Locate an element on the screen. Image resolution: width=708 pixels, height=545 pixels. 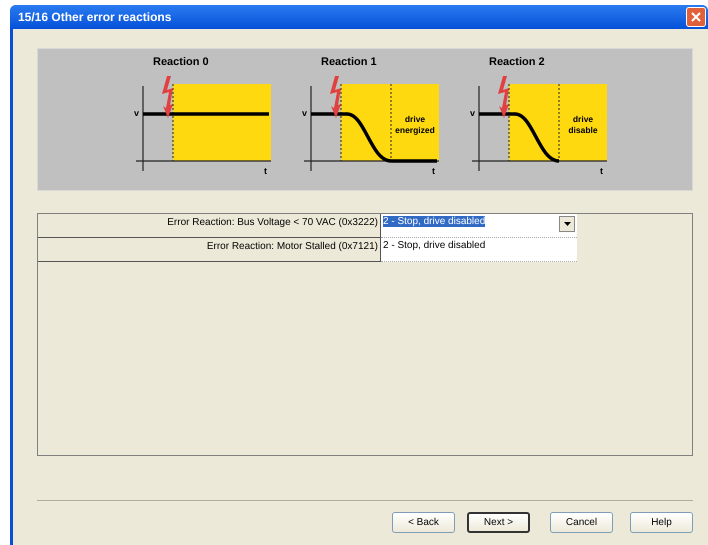
close-button is located at coordinates (696, 17).